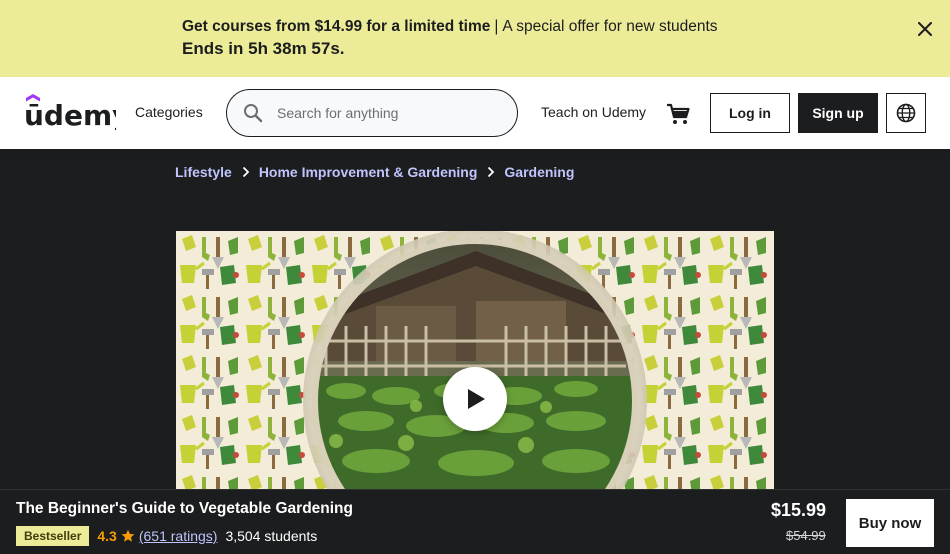 The image size is (950, 554). I want to click on close-icon, so click(925, 29).